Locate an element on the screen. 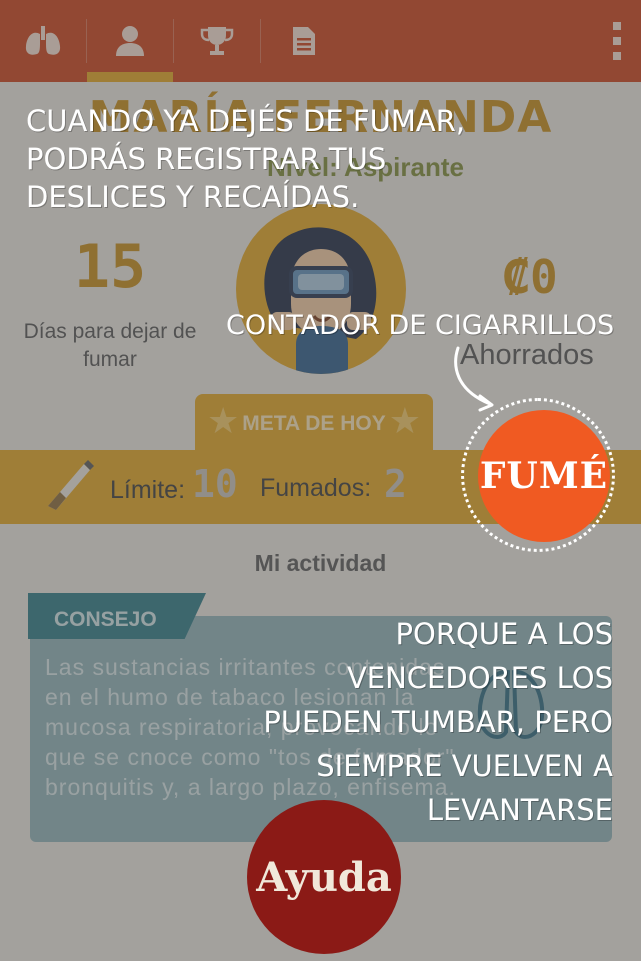 This screenshot has height=961, width=641. pointer-arrow-icon is located at coordinates (474, 379).